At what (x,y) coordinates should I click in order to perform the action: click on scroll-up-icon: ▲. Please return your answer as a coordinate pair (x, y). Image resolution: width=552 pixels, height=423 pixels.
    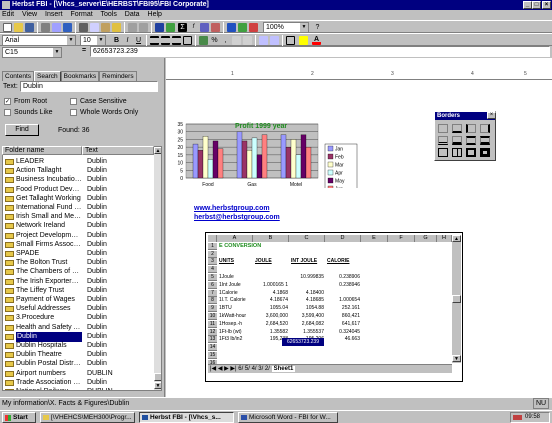
    Looking at the image, I should click on (456, 238).